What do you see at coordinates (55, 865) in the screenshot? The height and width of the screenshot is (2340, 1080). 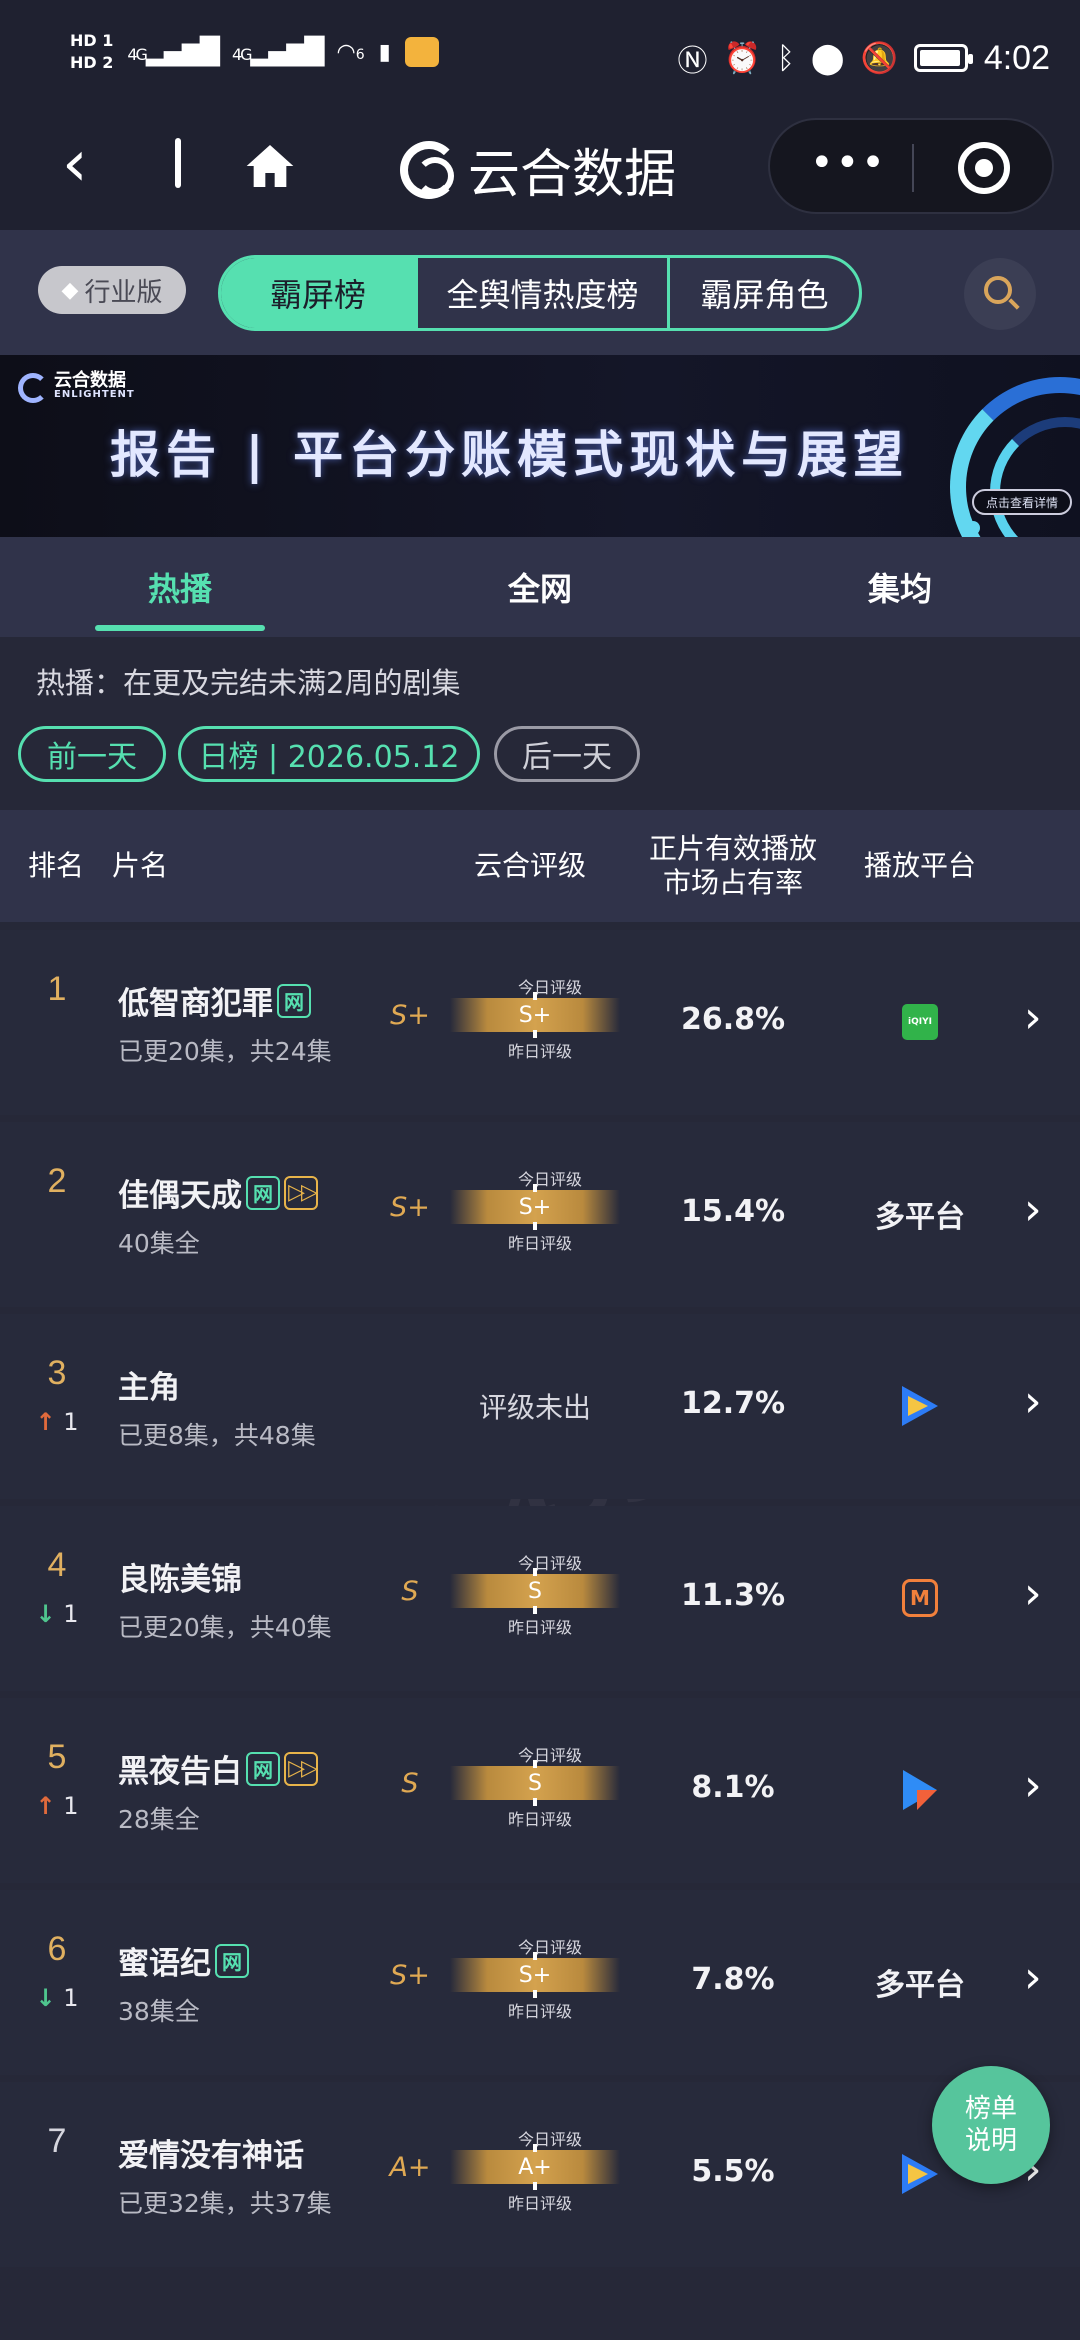 I see `col-rank: 排名` at bounding box center [55, 865].